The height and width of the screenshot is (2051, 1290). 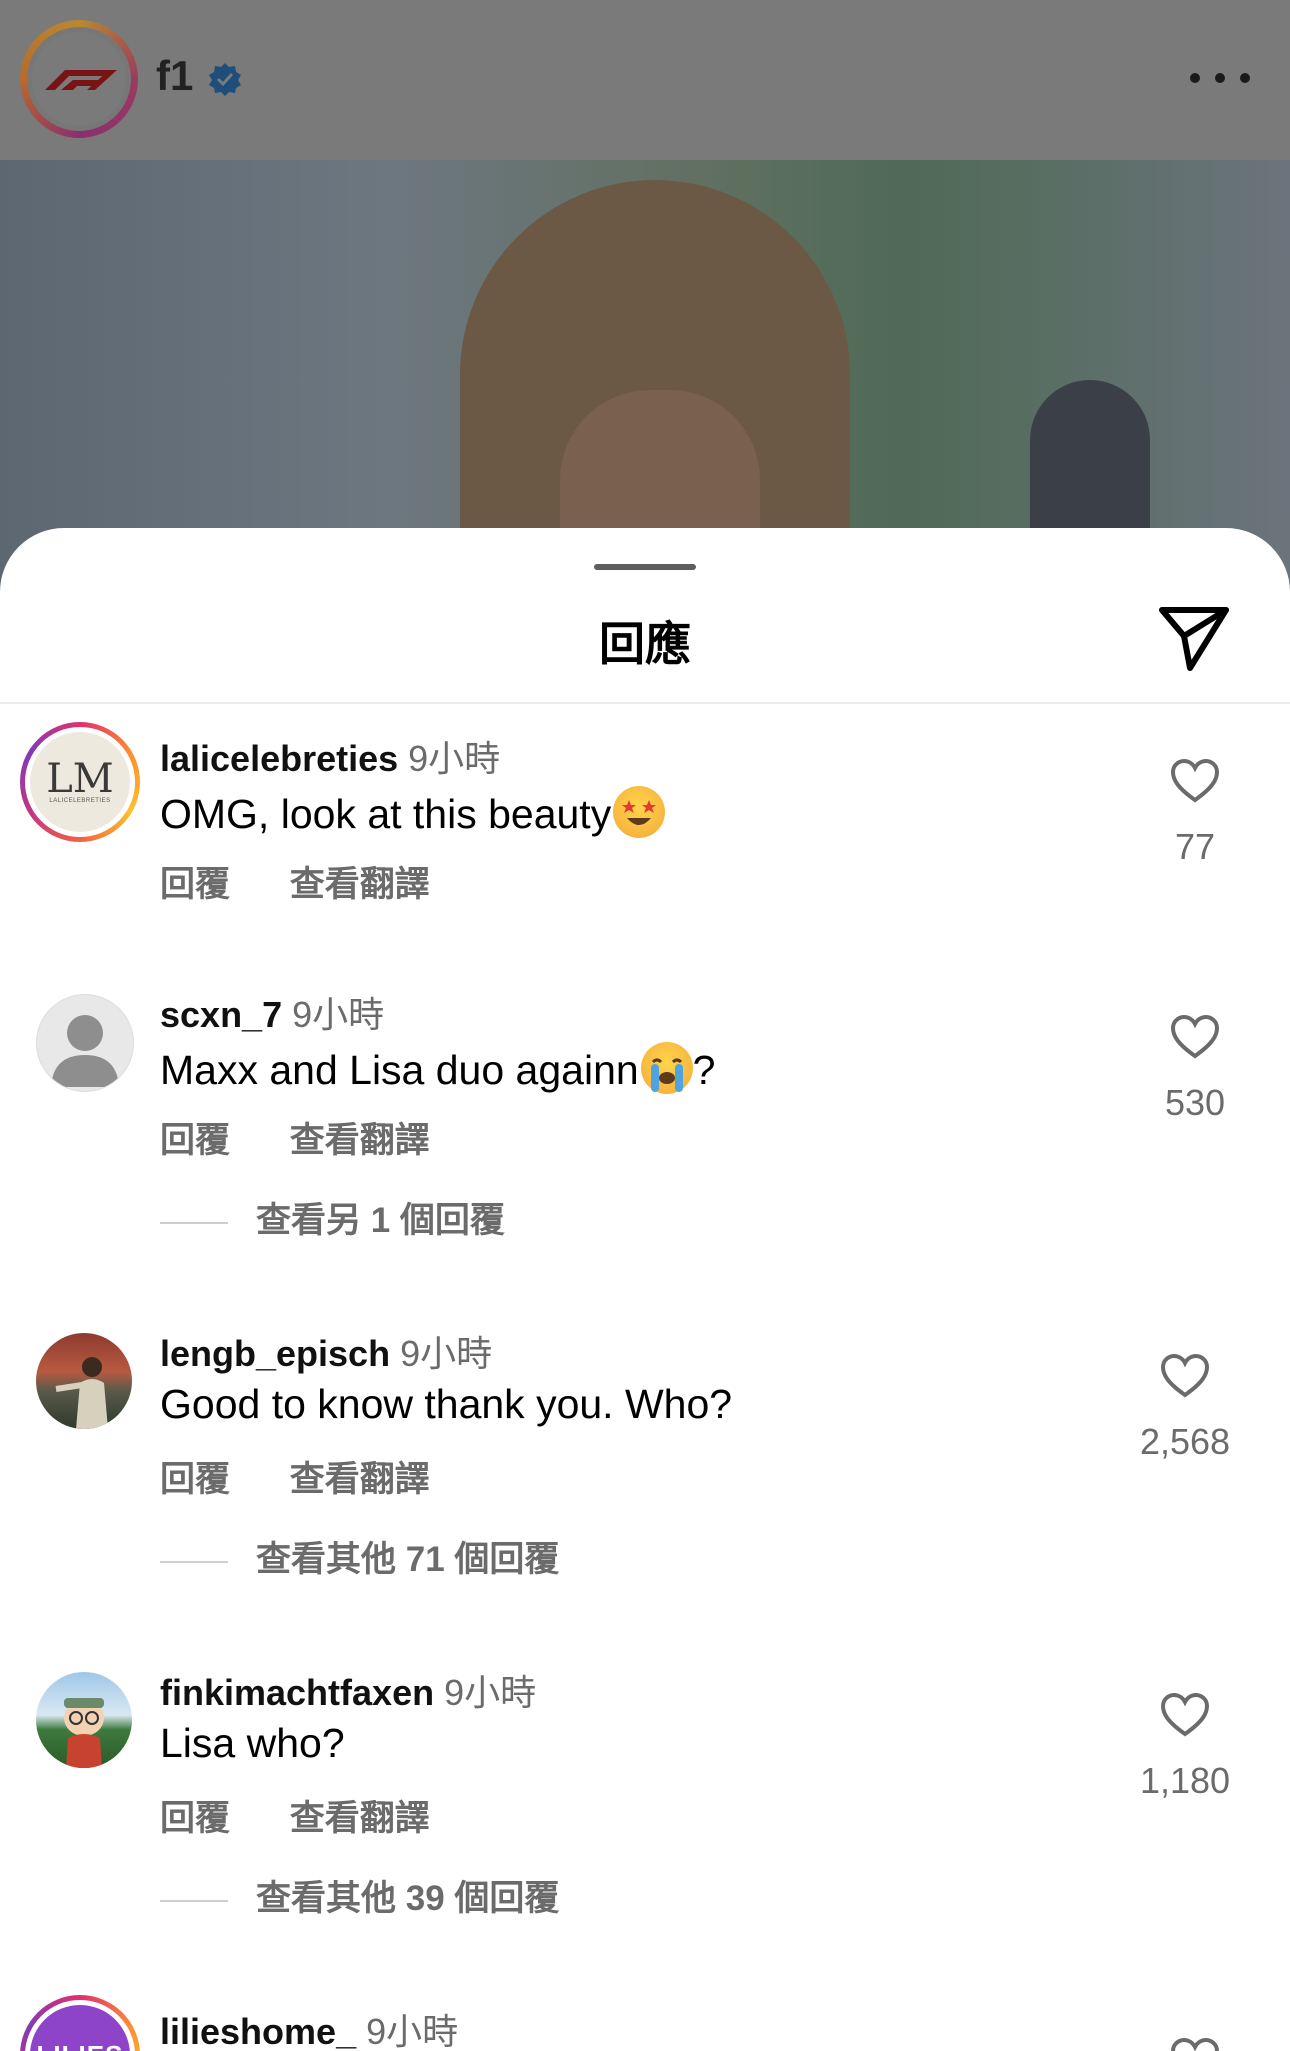 I want to click on comment-username: lilieshome_ 9小時, so click(x=309, y=2027).